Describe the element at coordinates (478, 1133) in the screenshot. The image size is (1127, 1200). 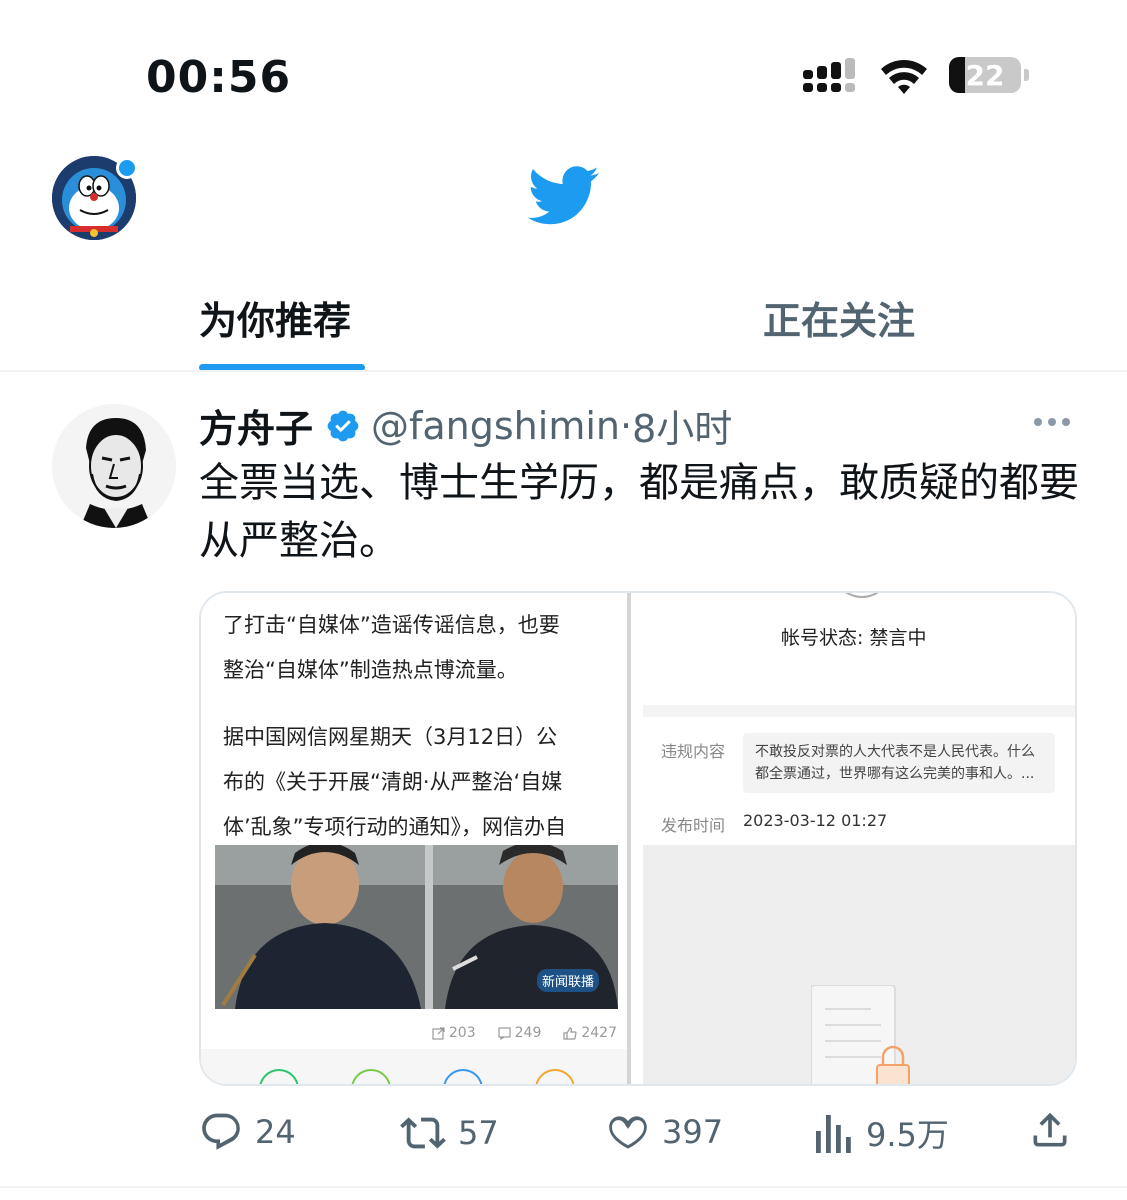
I see `retweet-count: 57` at that location.